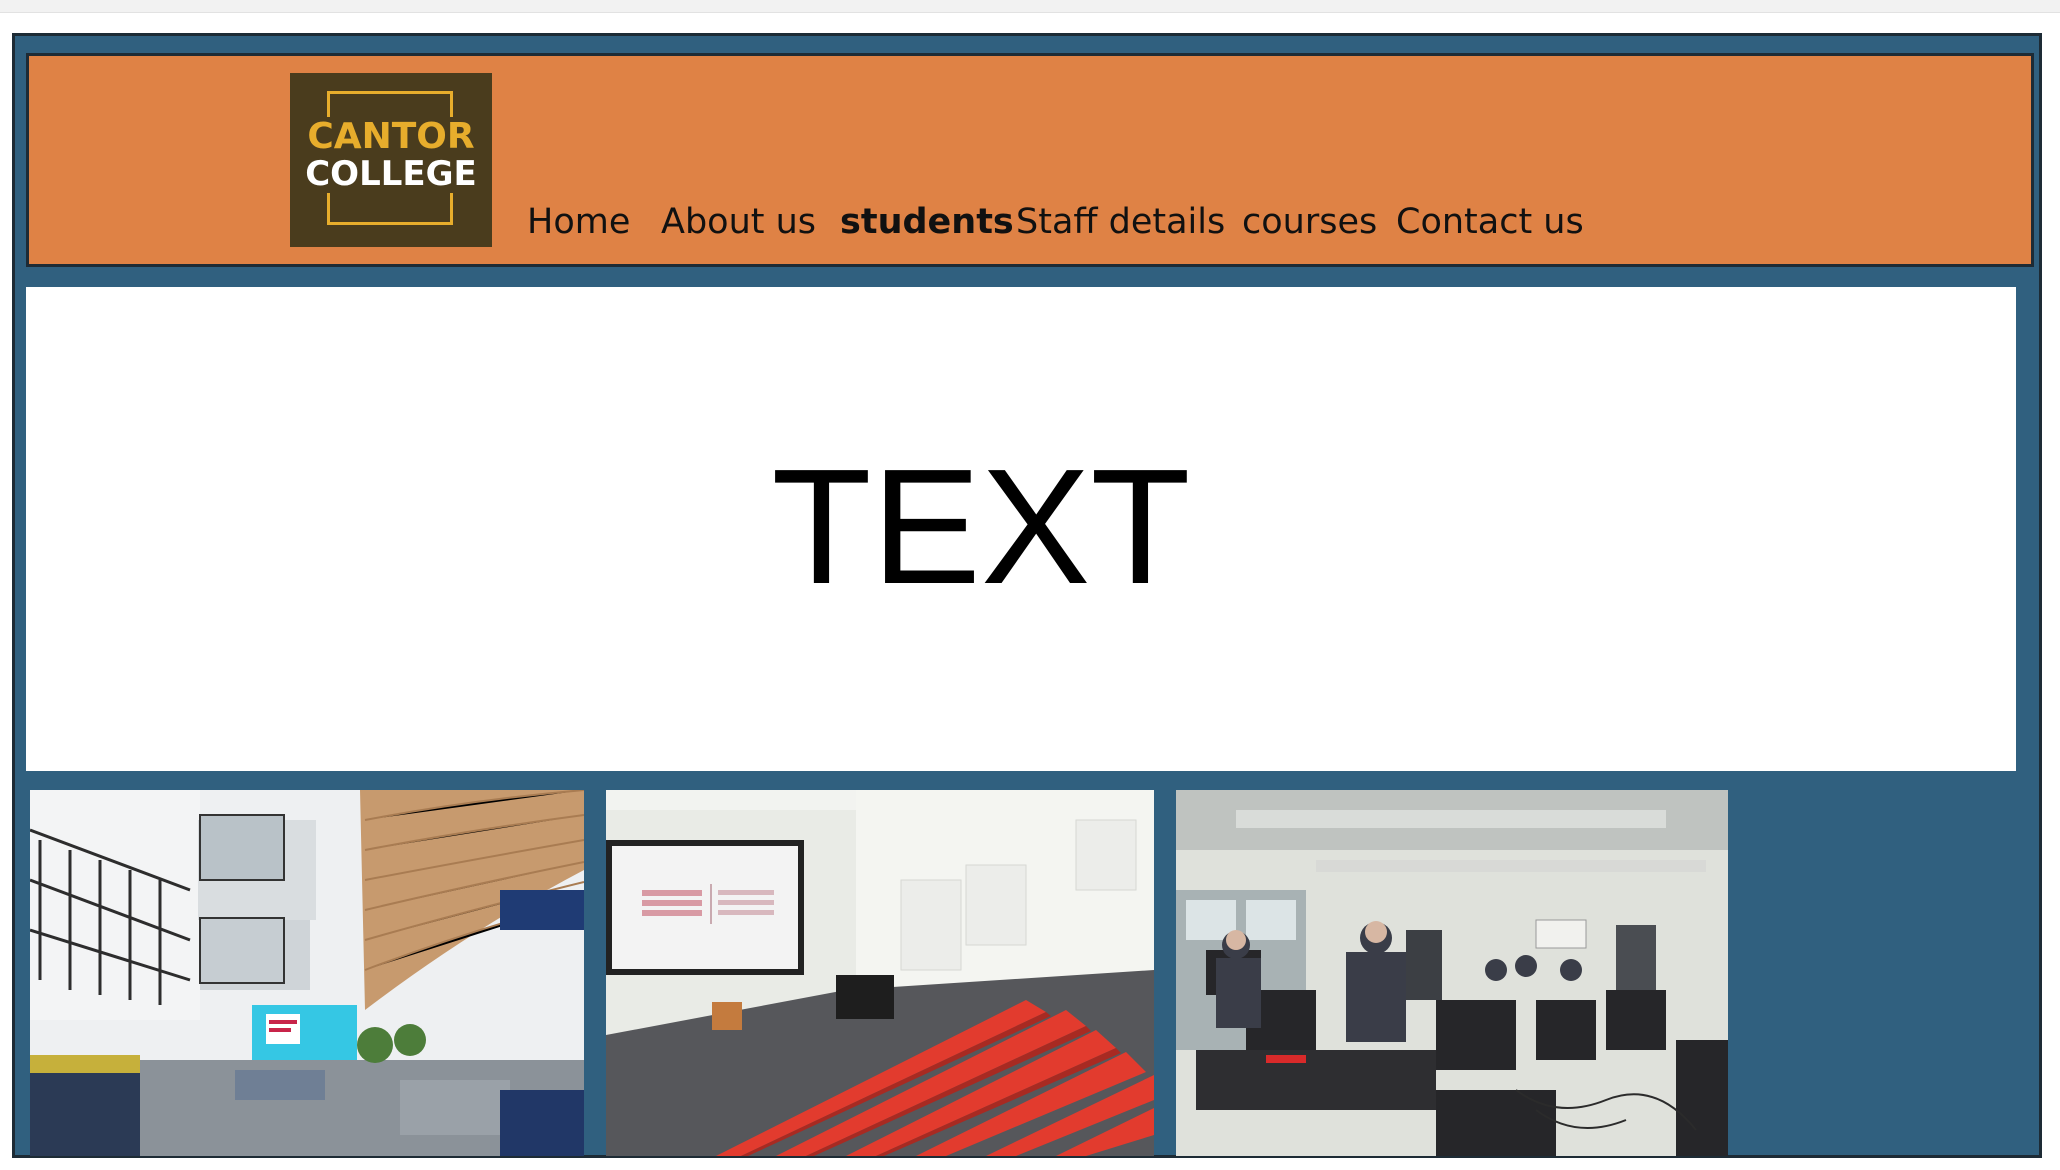  What do you see at coordinates (391, 137) in the screenshot?
I see `logo-text-line1: CANTOR` at bounding box center [391, 137].